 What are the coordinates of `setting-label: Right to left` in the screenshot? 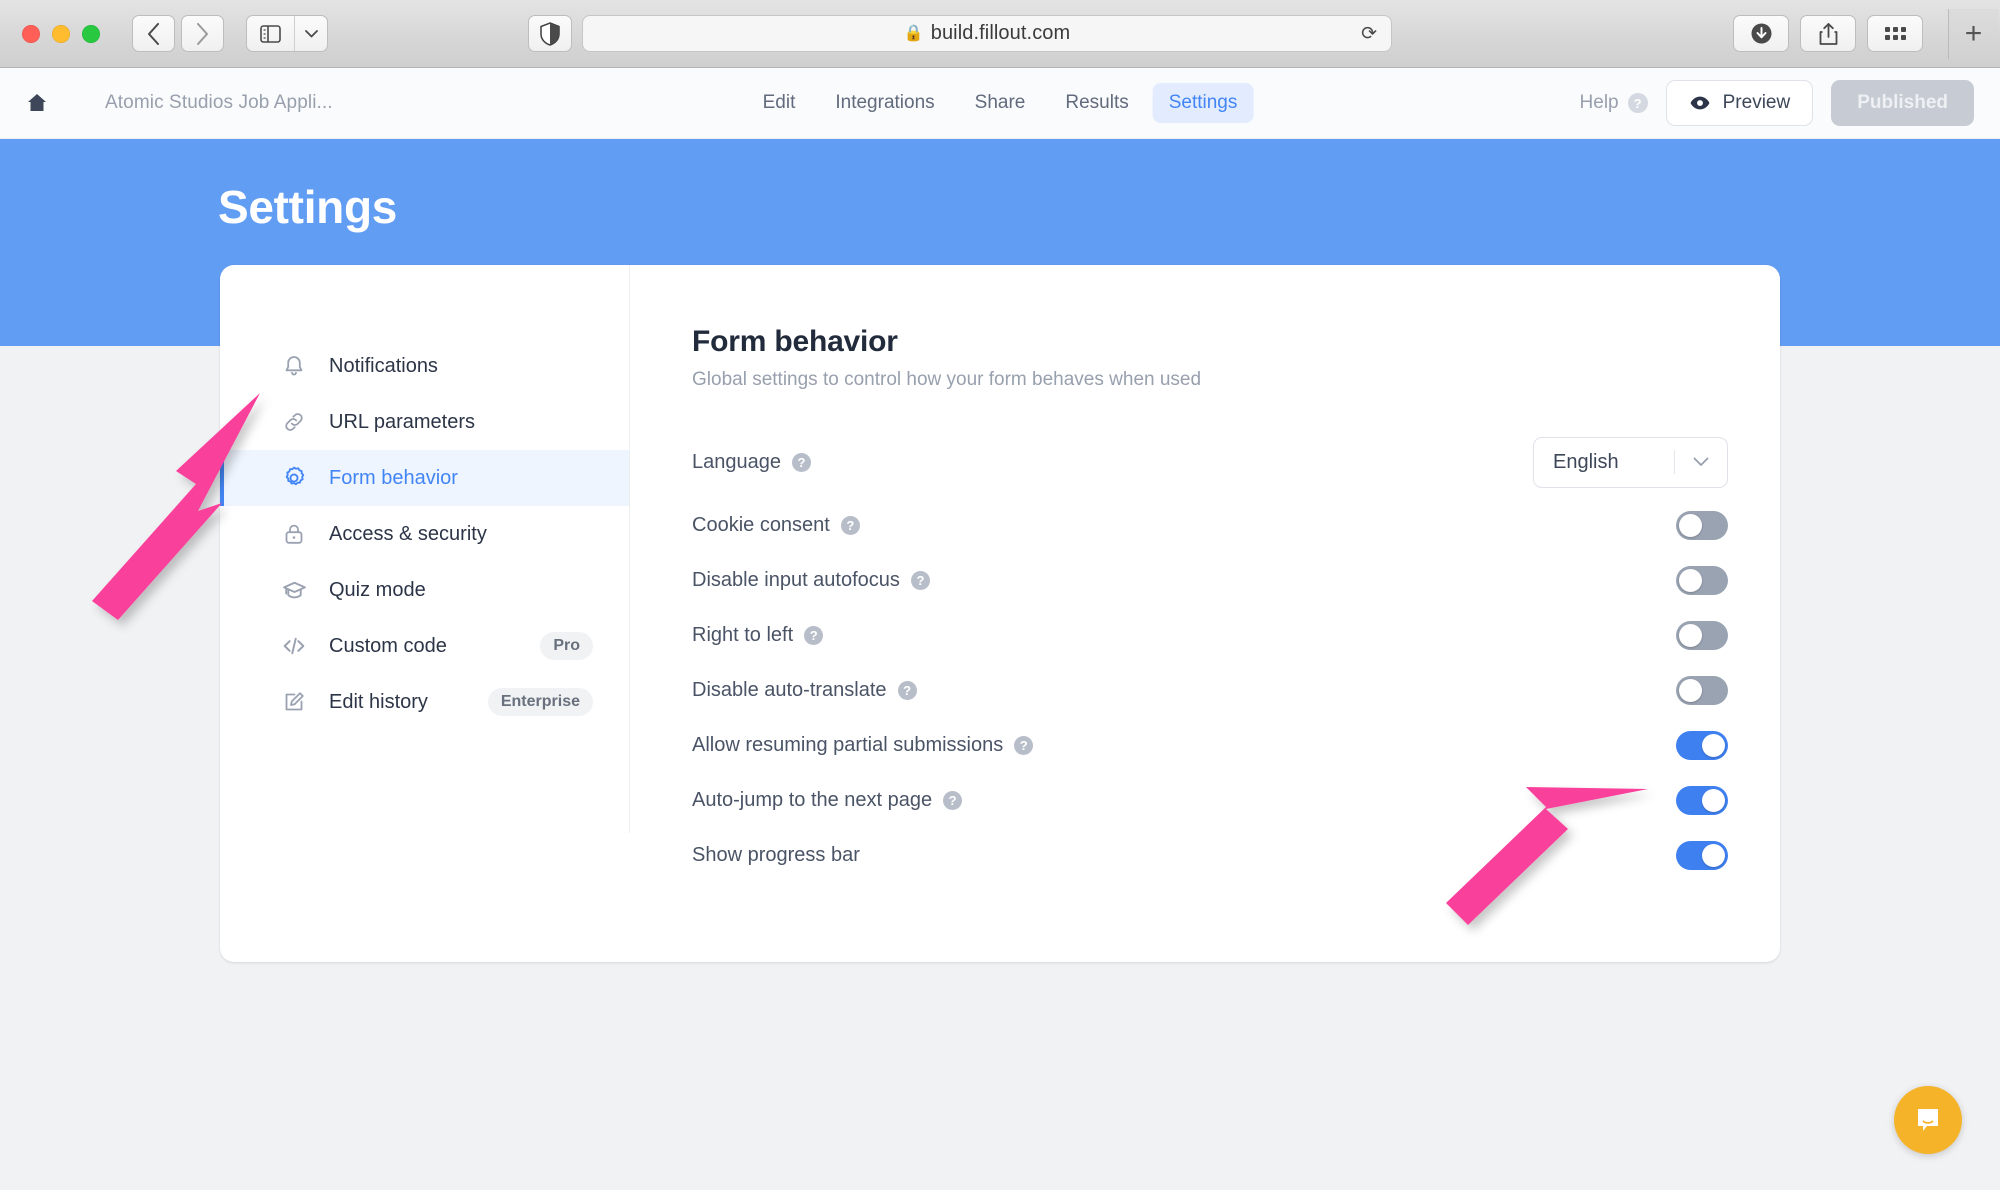 It's located at (743, 635).